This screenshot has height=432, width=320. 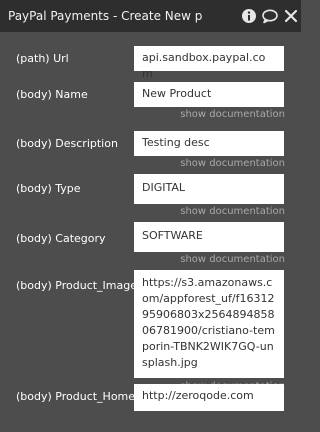 What do you see at coordinates (52, 94) in the screenshot?
I see `field-label: (body) Name` at bounding box center [52, 94].